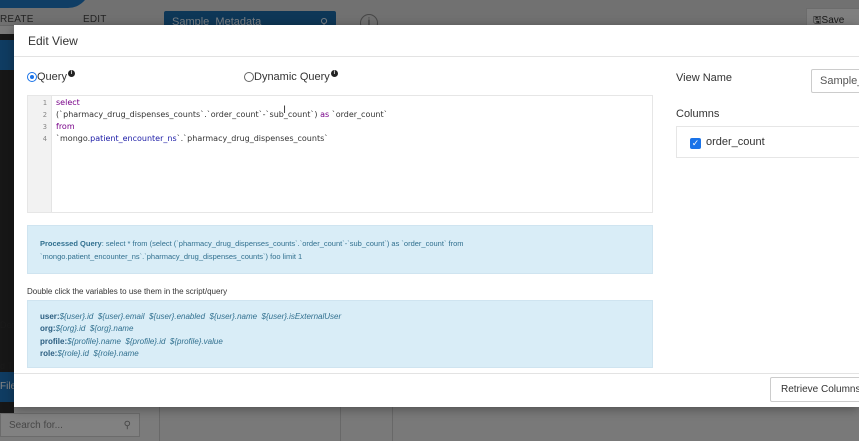 The height and width of the screenshot is (441, 859). Describe the element at coordinates (112, 328) in the screenshot. I see `variable-item: ${org}.name` at that location.